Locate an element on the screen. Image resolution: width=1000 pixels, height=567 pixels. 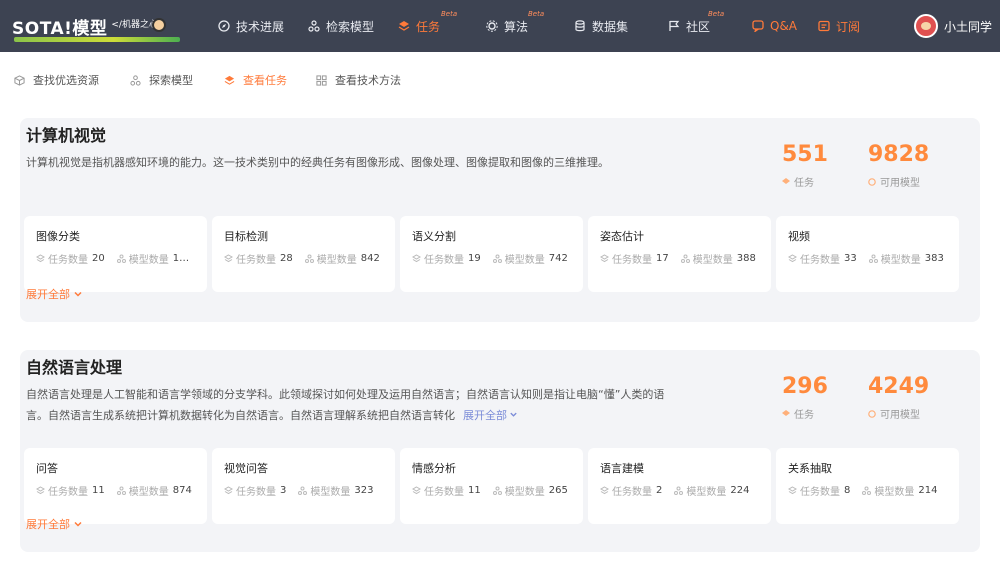
task-count-value: 8 is located at coordinates (847, 490).